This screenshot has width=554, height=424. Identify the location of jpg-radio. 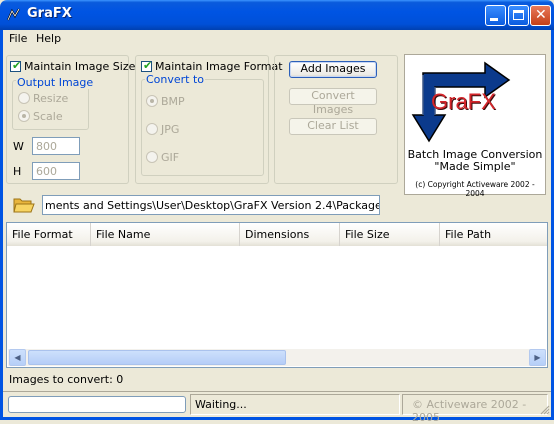
(152, 129).